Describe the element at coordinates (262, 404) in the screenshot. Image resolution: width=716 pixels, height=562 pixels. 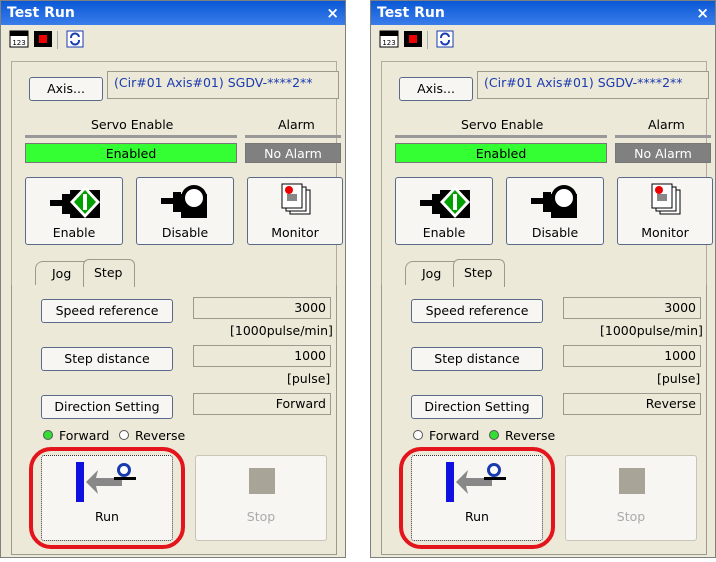
I see `direction-value-field: Forward` at that location.